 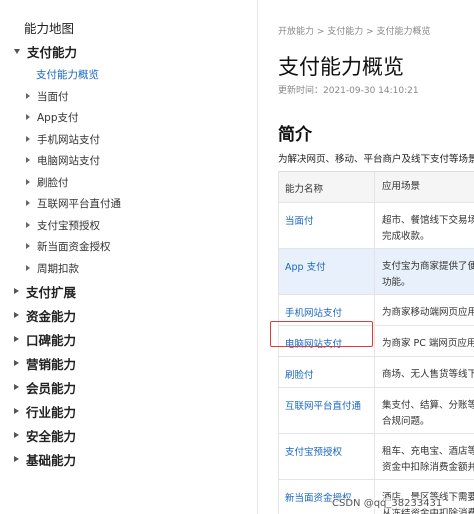 What do you see at coordinates (326, 372) in the screenshot?
I see `capability-link: 刷脸付` at bounding box center [326, 372].